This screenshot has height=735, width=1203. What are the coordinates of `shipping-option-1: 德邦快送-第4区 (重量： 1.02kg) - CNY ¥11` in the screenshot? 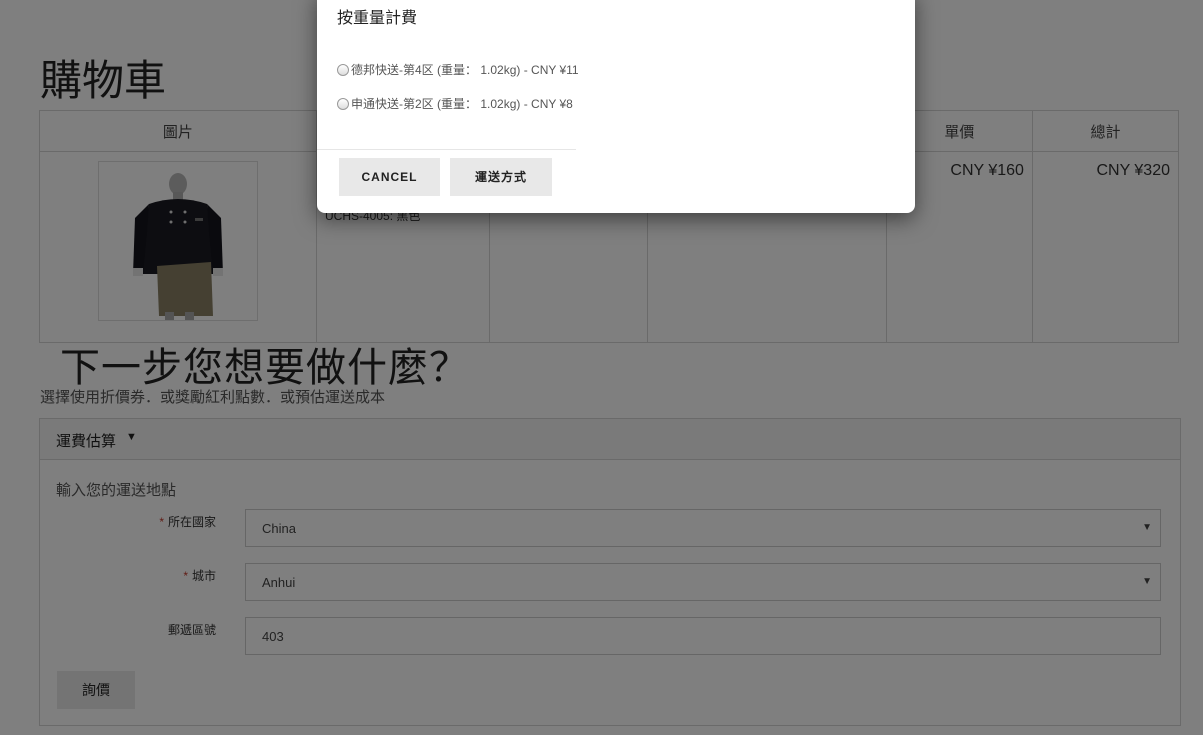 It's located at (458, 69).